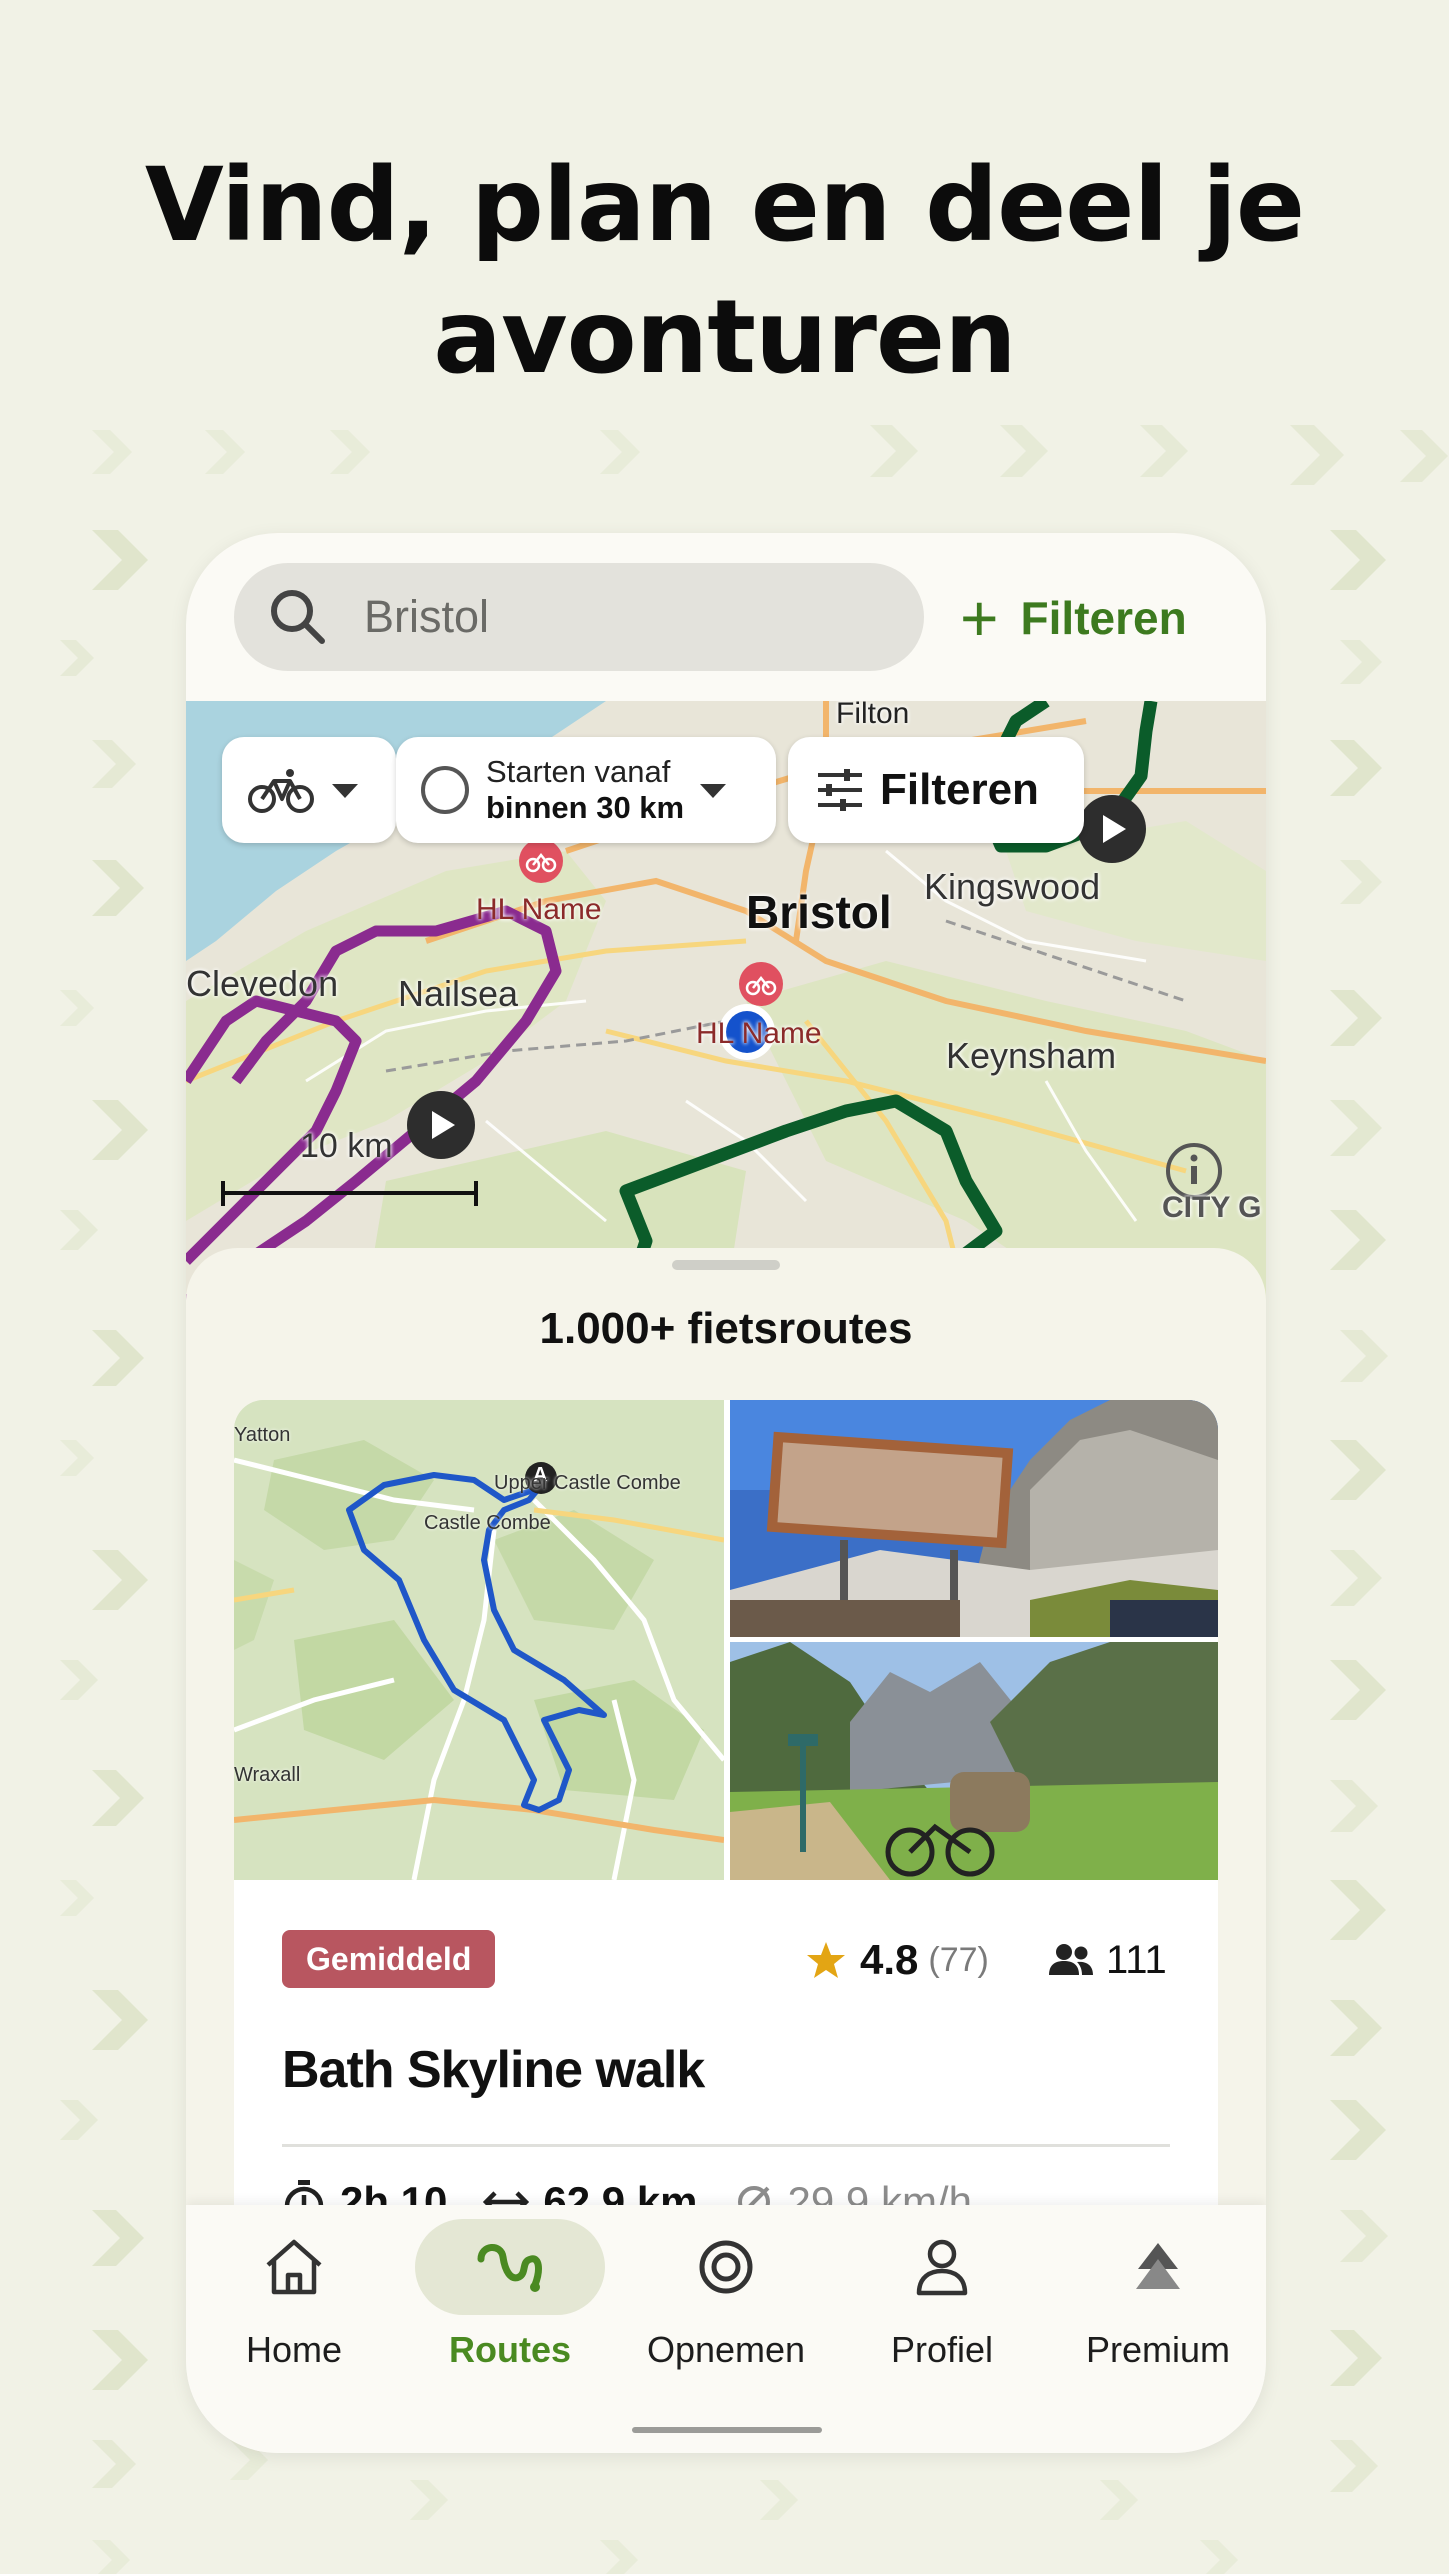 This screenshot has width=1449, height=2574. I want to click on nav-record-label: Opnemen, so click(726, 2349).